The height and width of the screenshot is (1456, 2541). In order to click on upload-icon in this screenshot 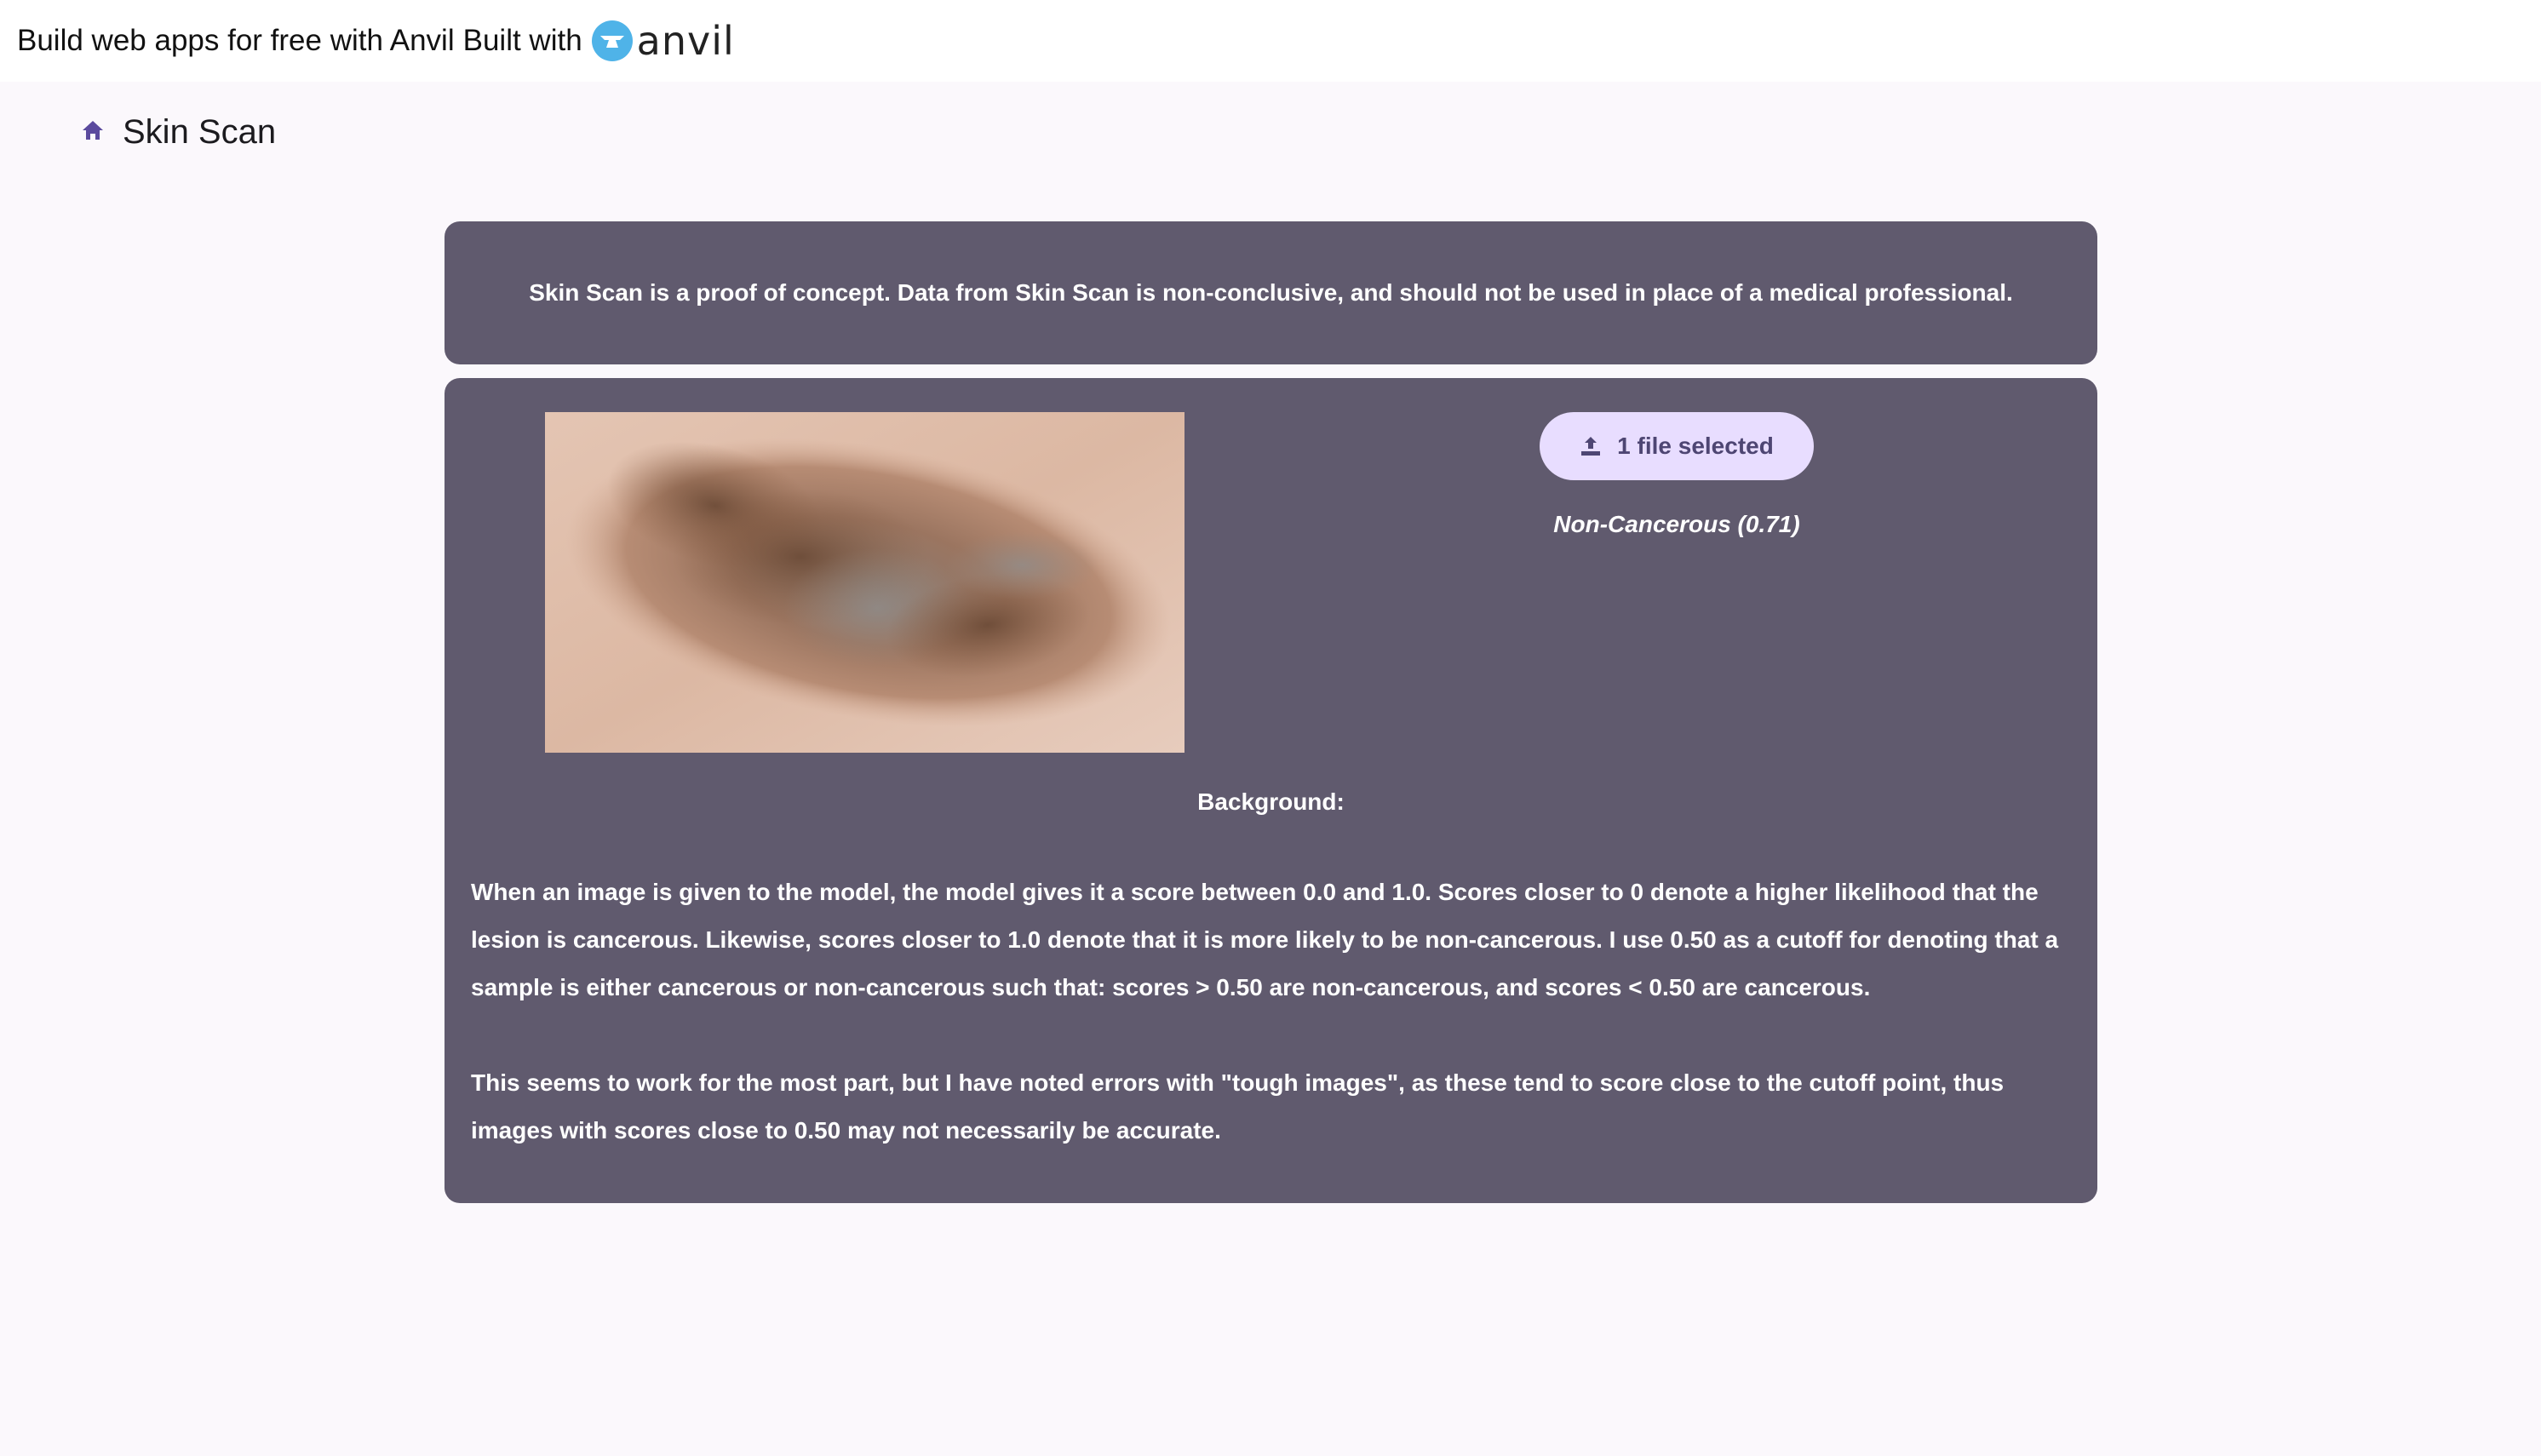, I will do `click(1591, 446)`.